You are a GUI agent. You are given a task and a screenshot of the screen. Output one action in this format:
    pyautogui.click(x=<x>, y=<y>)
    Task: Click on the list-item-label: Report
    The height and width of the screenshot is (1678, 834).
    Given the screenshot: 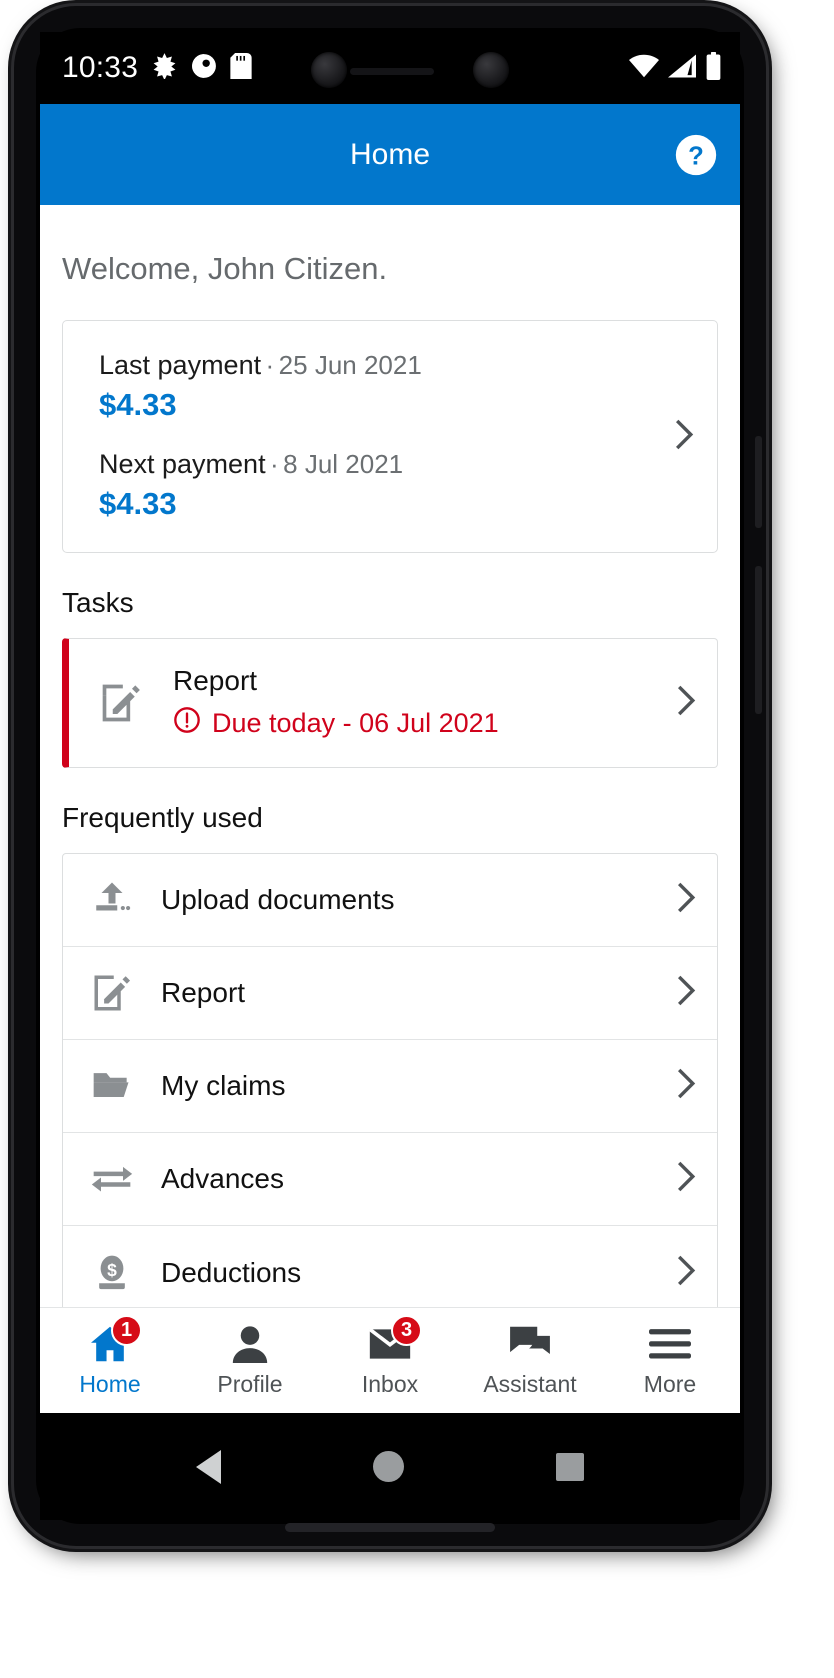 What is the action you would take?
    pyautogui.click(x=203, y=992)
    